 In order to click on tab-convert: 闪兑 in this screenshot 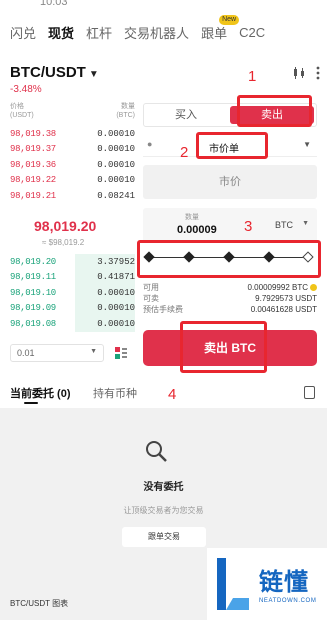, I will do `click(23, 32)`.